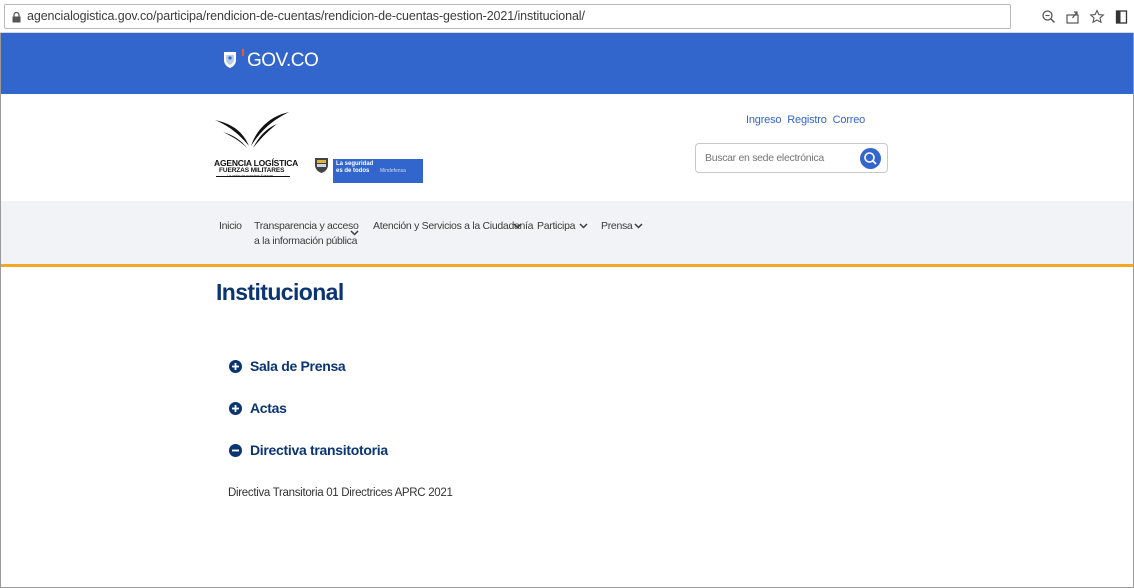 The image size is (1134, 588). What do you see at coordinates (453, 226) in the screenshot?
I see `nav-atencion: Atención y Servicios a la Ciudadanía` at bounding box center [453, 226].